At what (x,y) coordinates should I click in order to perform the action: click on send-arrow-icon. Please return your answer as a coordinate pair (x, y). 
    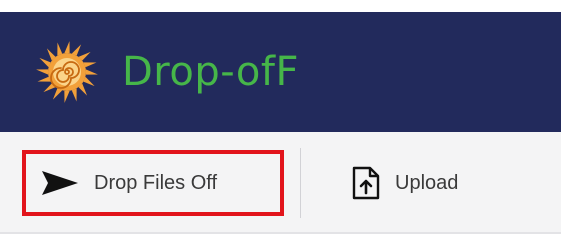
    Looking at the image, I should click on (60, 183).